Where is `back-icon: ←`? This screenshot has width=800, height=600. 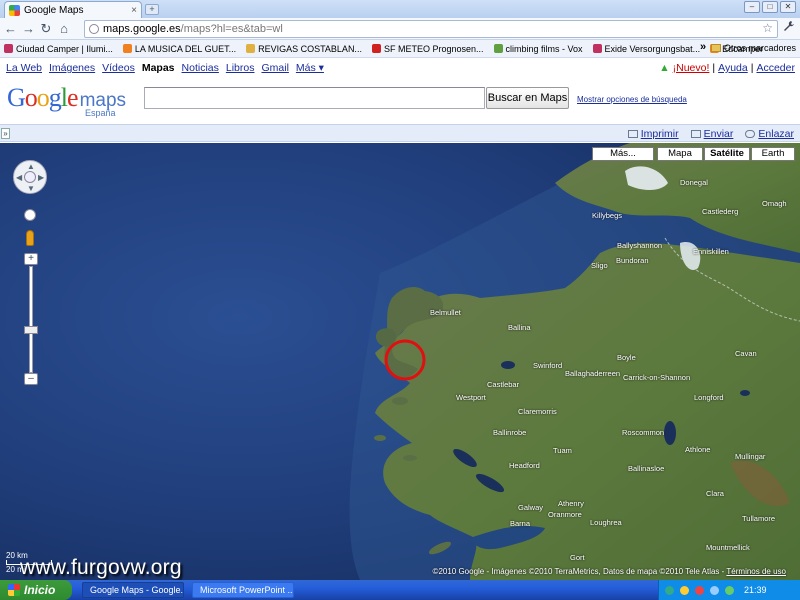 back-icon: ← is located at coordinates (10, 28).